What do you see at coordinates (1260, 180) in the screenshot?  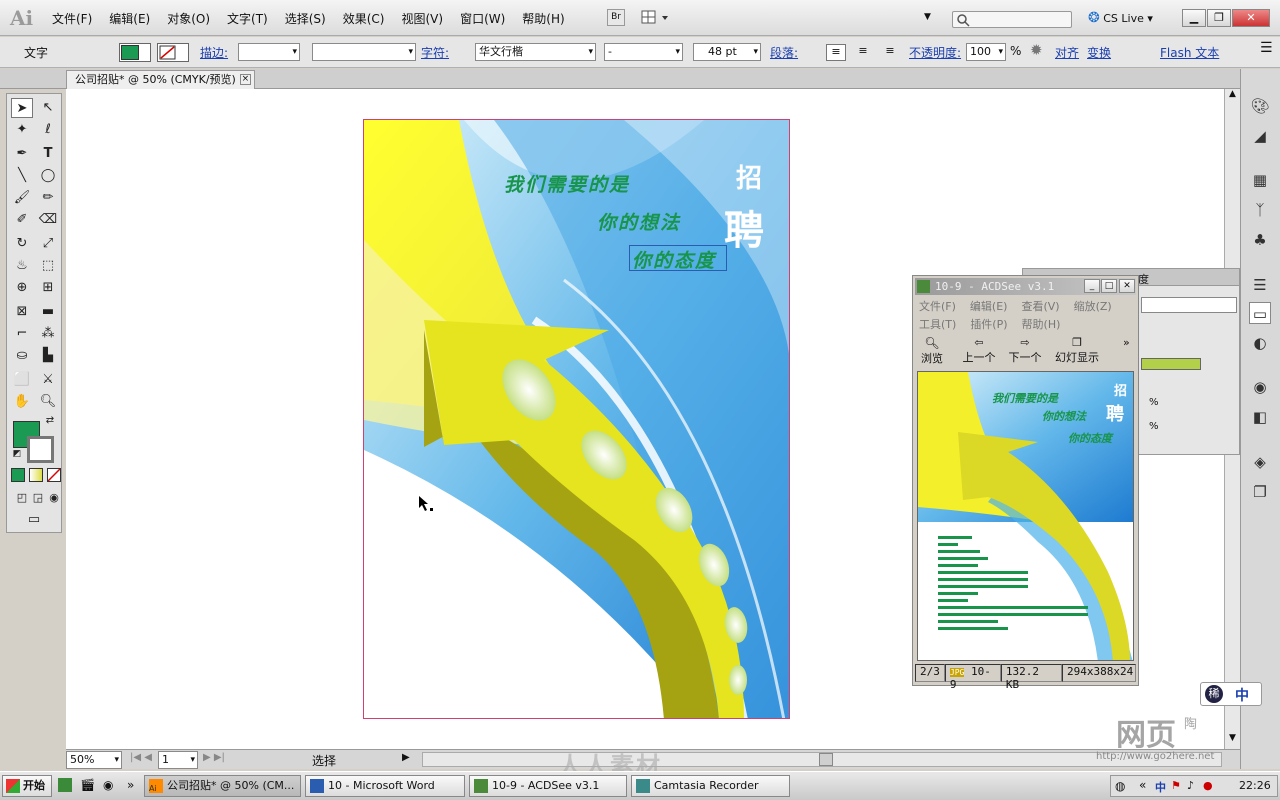 I see `swatches-panel-icon: ▦` at bounding box center [1260, 180].